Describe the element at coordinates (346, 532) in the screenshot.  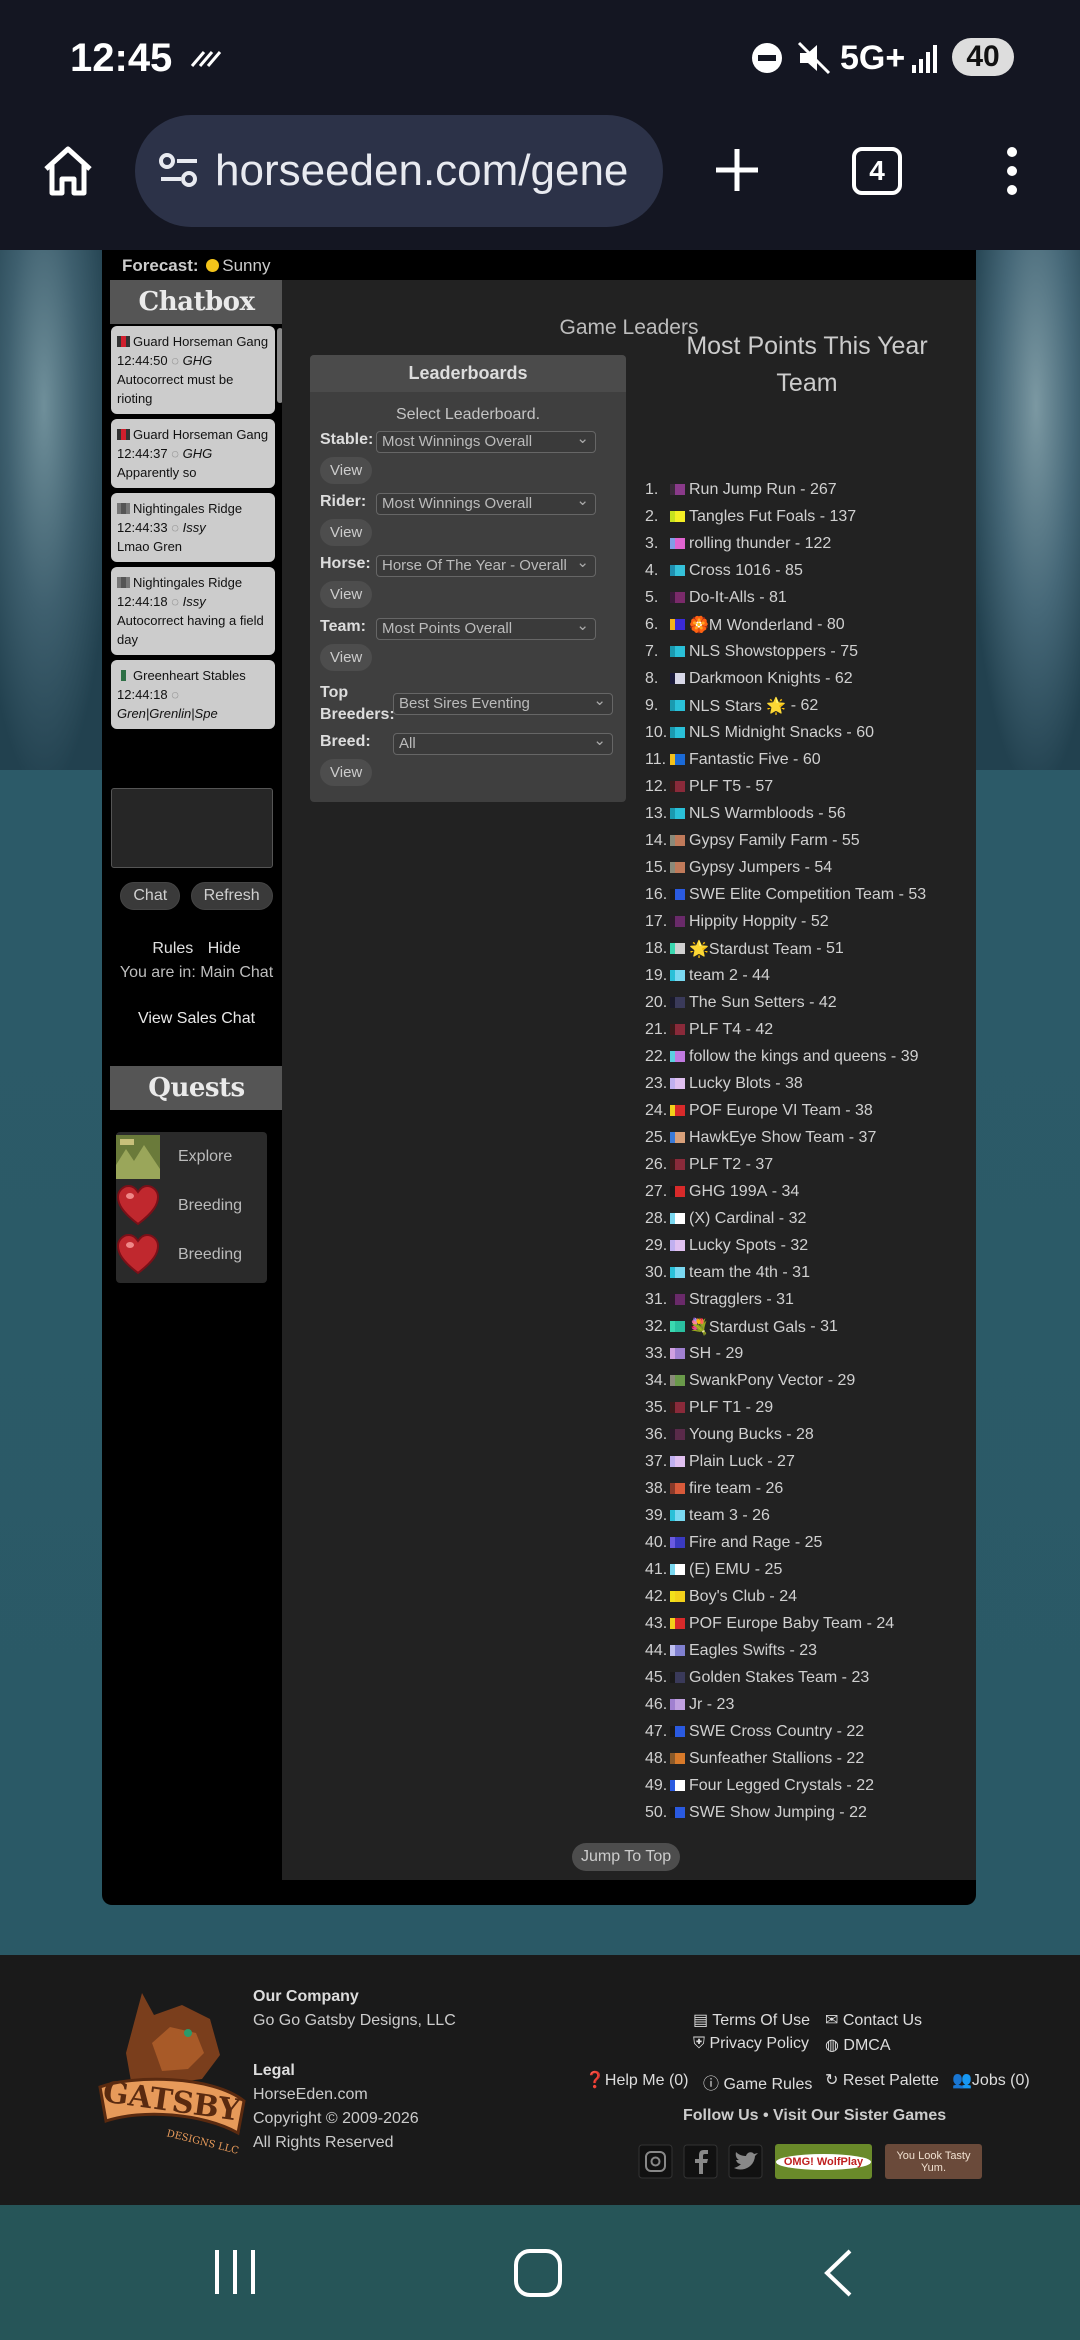
I see `rider-view-button: View` at that location.